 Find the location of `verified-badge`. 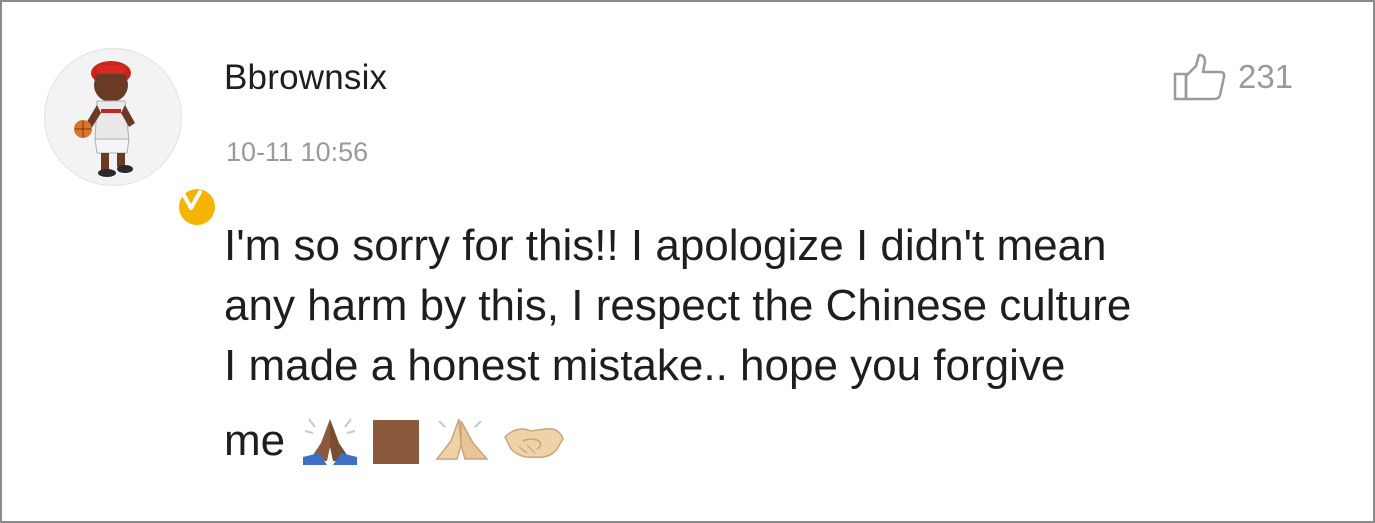

verified-badge is located at coordinates (197, 207).